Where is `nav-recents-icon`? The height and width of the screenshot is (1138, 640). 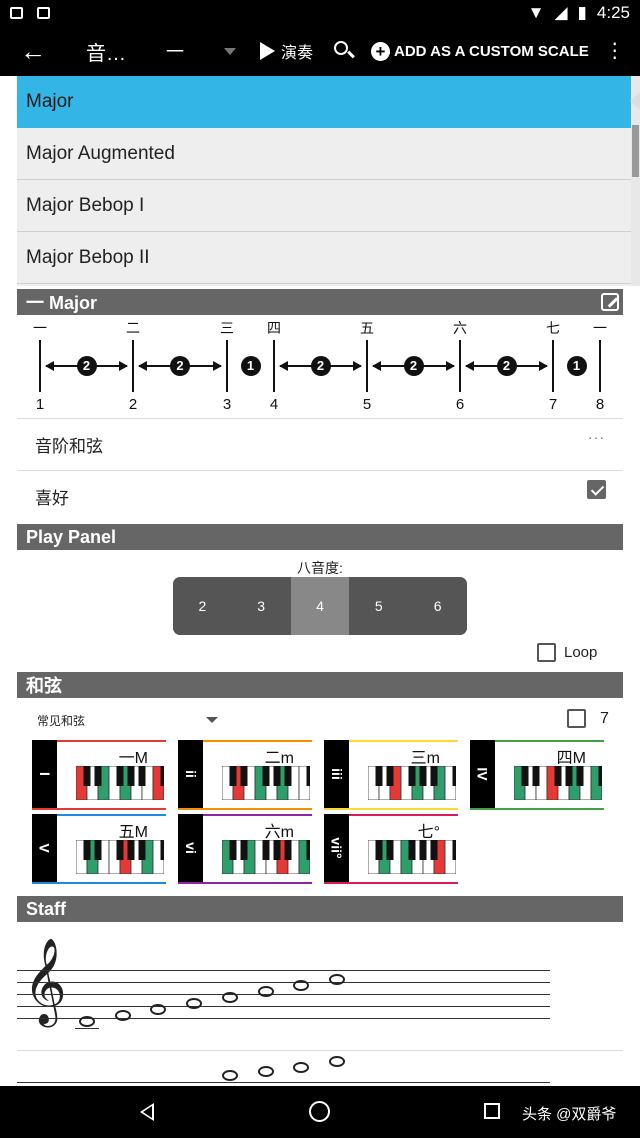
nav-recents-icon is located at coordinates (492, 1111).